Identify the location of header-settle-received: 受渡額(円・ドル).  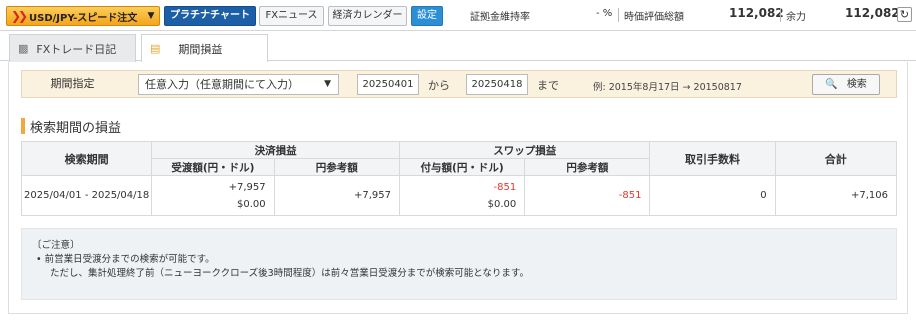
(213, 167).